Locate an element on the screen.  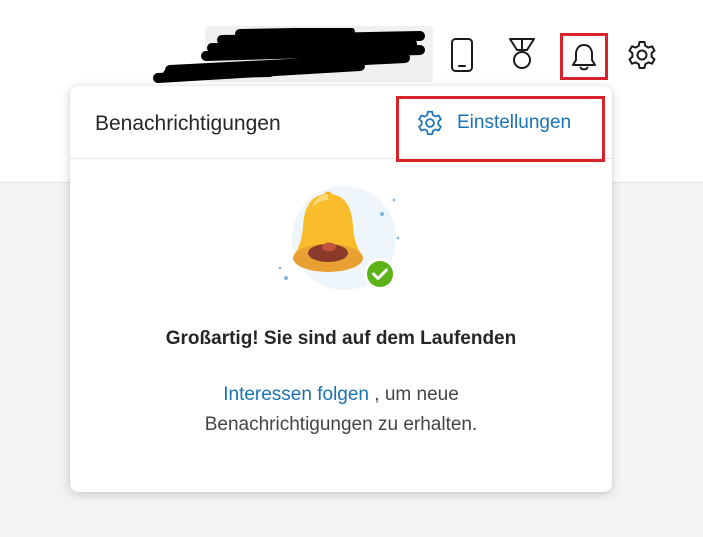
message-text: , um neue is located at coordinates (416, 394).